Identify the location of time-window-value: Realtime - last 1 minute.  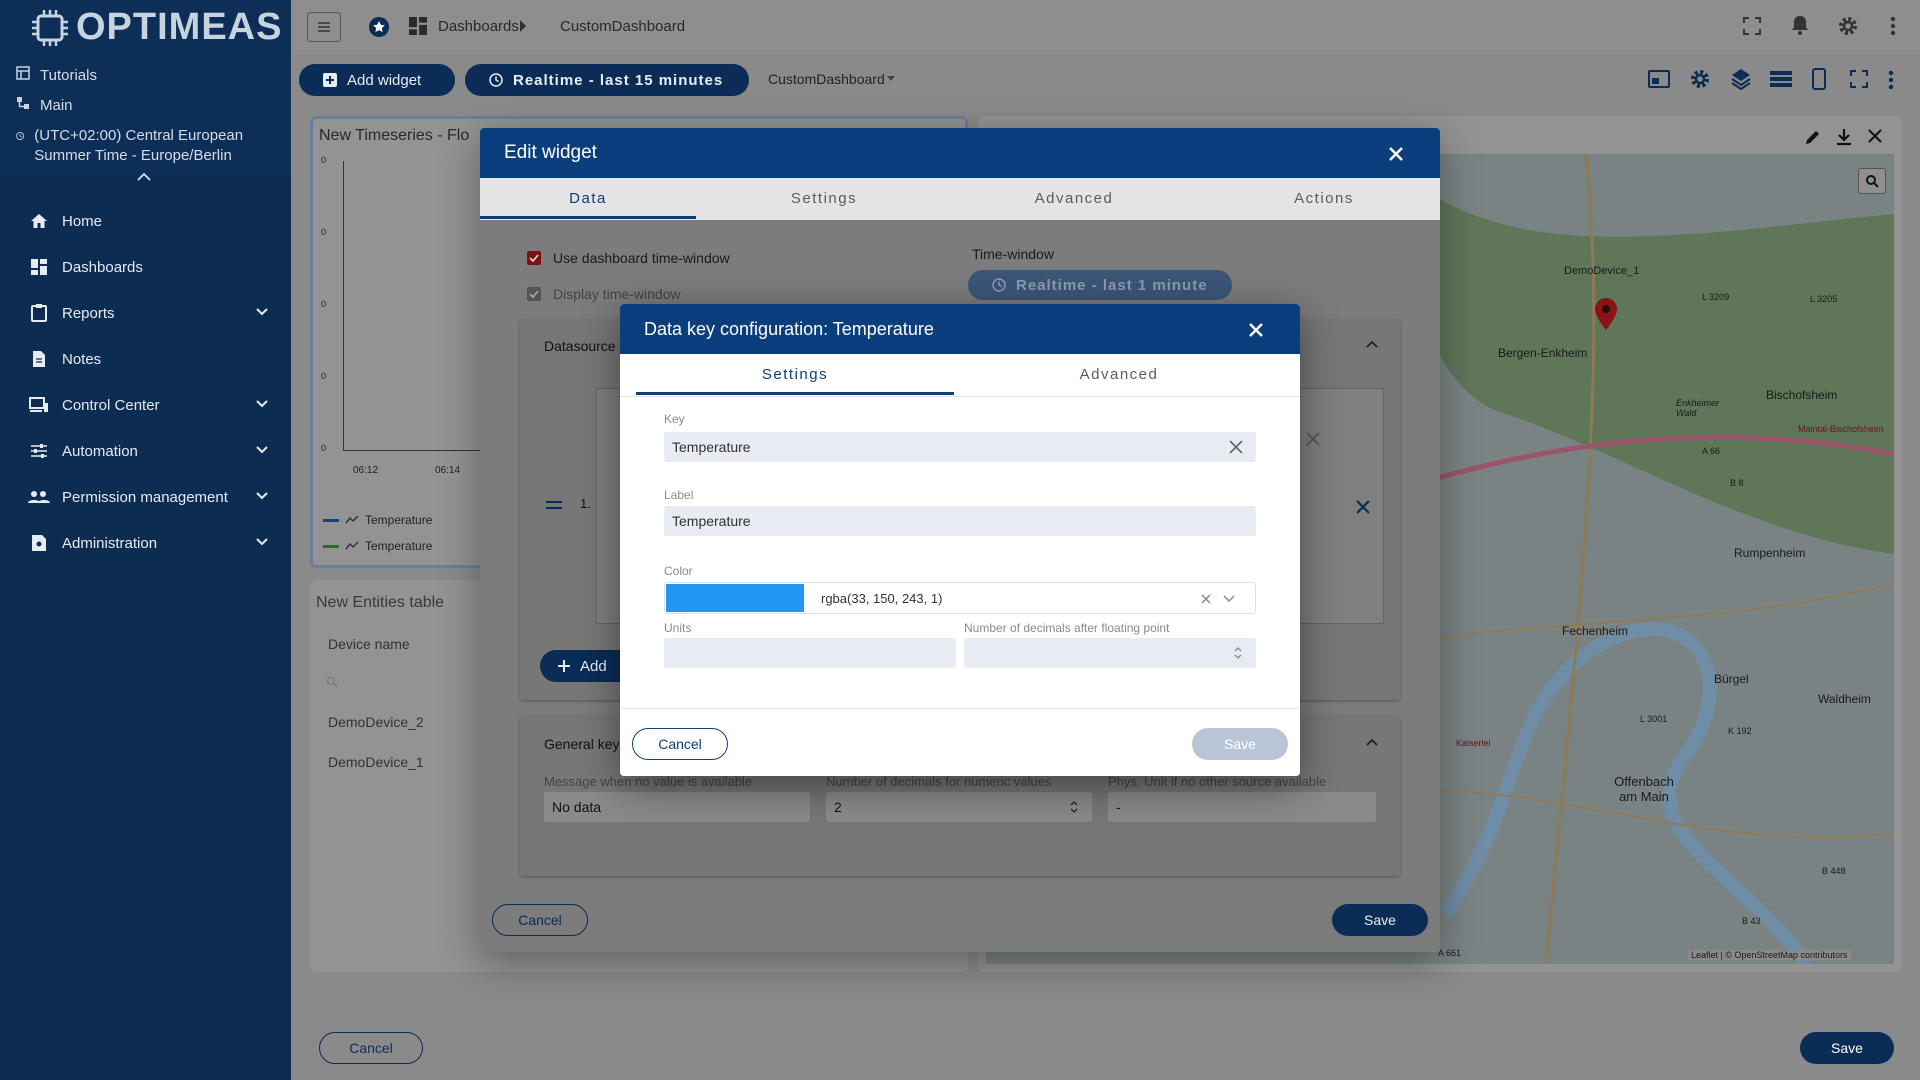
(1112, 285).